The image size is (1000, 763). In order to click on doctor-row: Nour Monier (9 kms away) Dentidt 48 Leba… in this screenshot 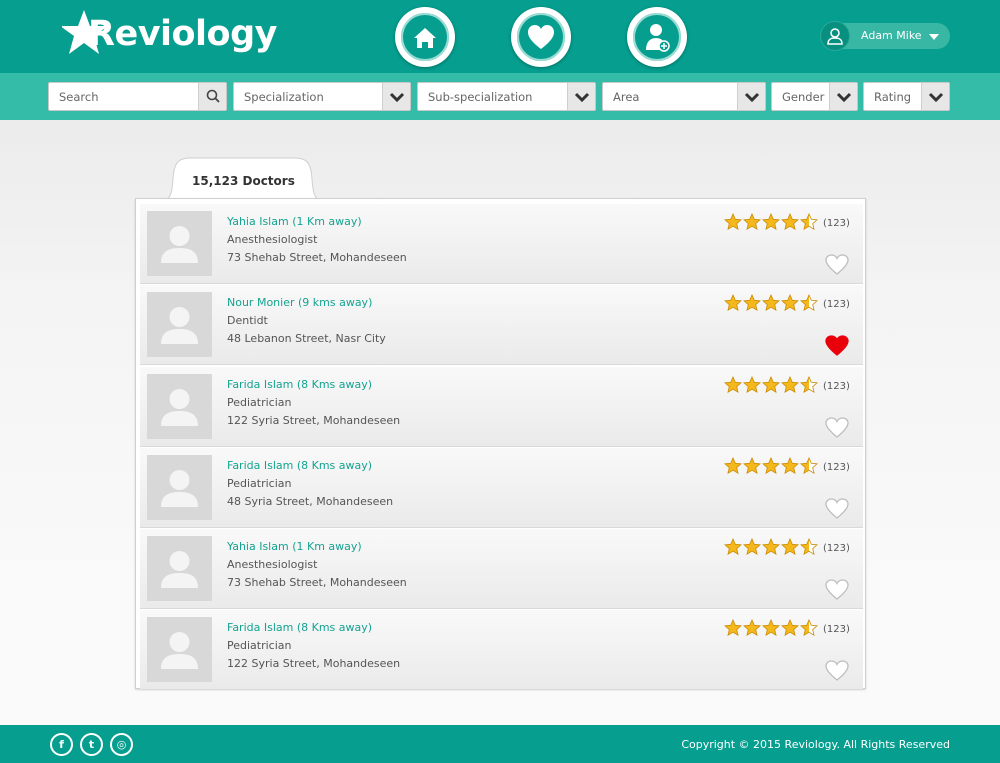, I will do `click(501, 325)`.